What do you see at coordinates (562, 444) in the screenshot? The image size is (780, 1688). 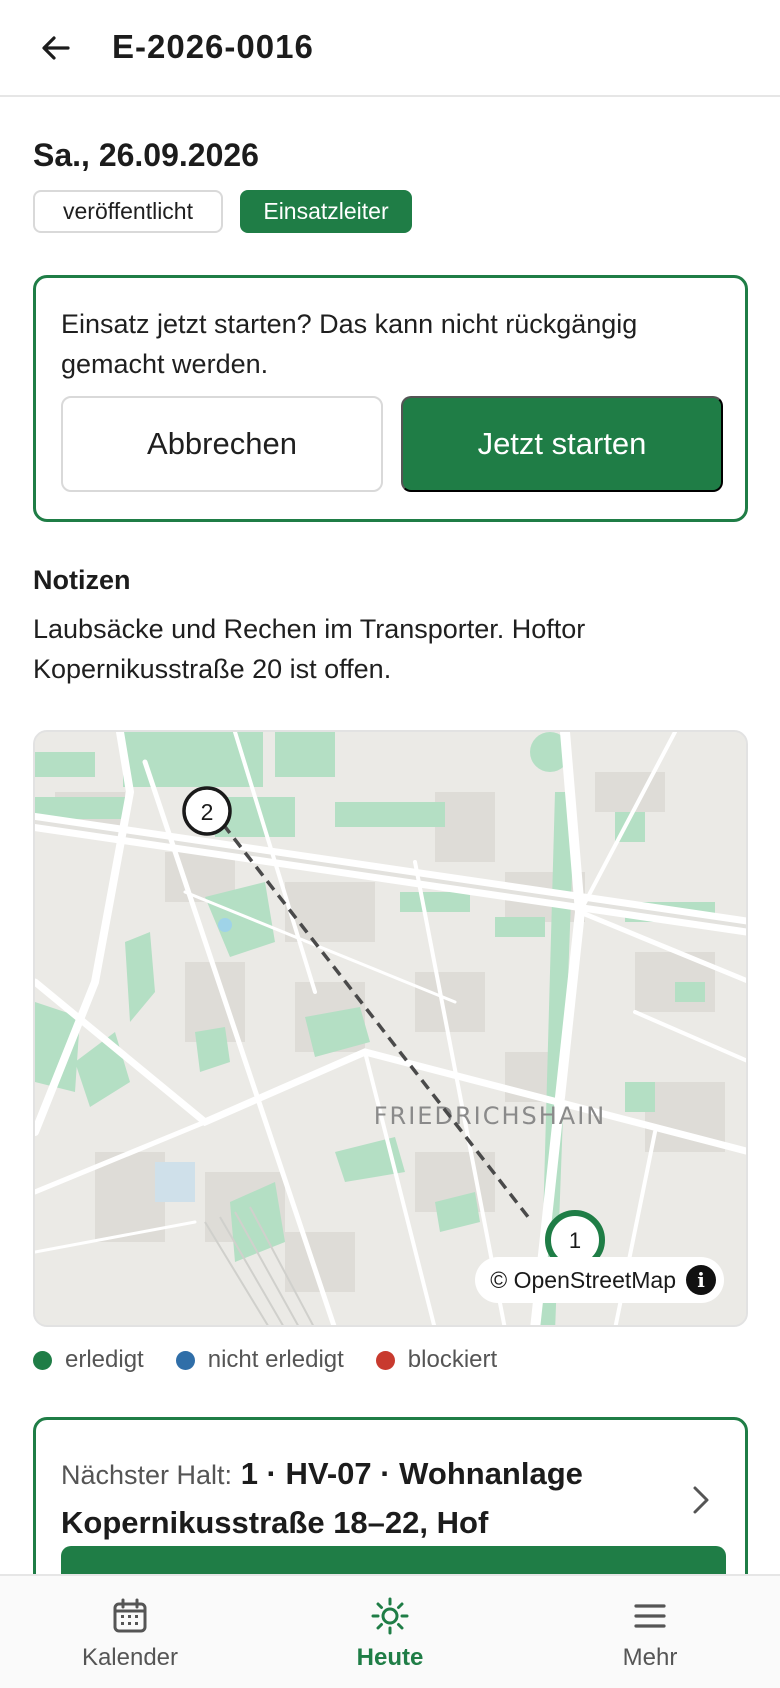 I see `start-now-button: Jetzt starten` at bounding box center [562, 444].